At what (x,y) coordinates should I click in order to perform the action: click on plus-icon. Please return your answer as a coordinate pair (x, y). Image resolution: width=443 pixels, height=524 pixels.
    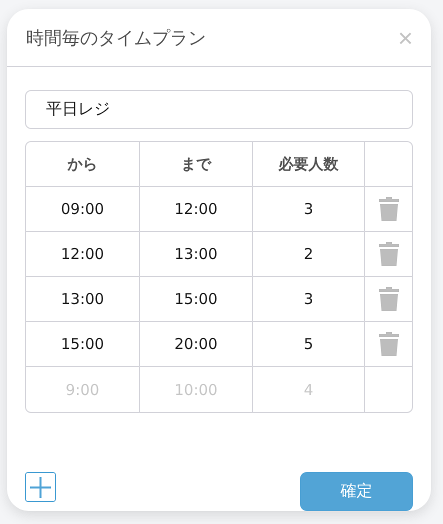
    Looking at the image, I should click on (40, 487).